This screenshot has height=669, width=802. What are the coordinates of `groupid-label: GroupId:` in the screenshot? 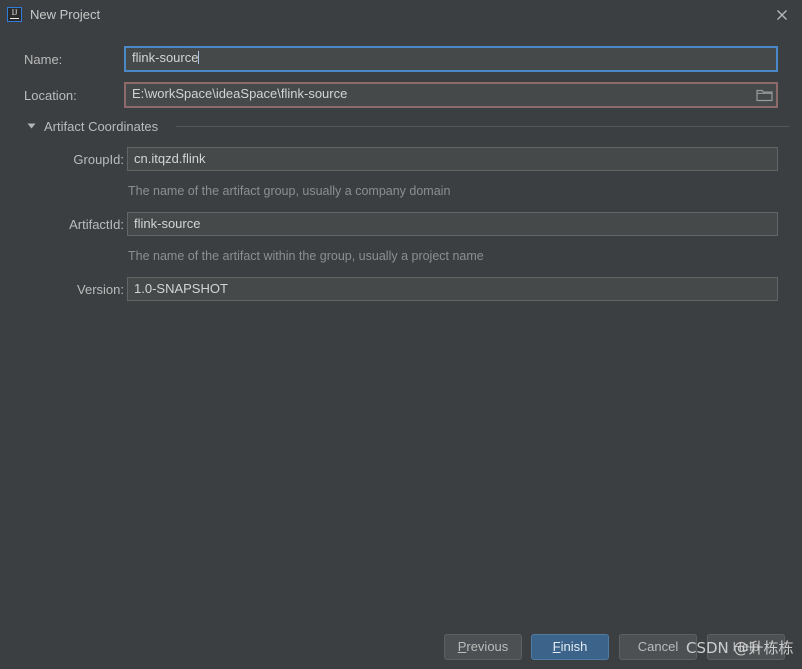 It's located at (98, 159).